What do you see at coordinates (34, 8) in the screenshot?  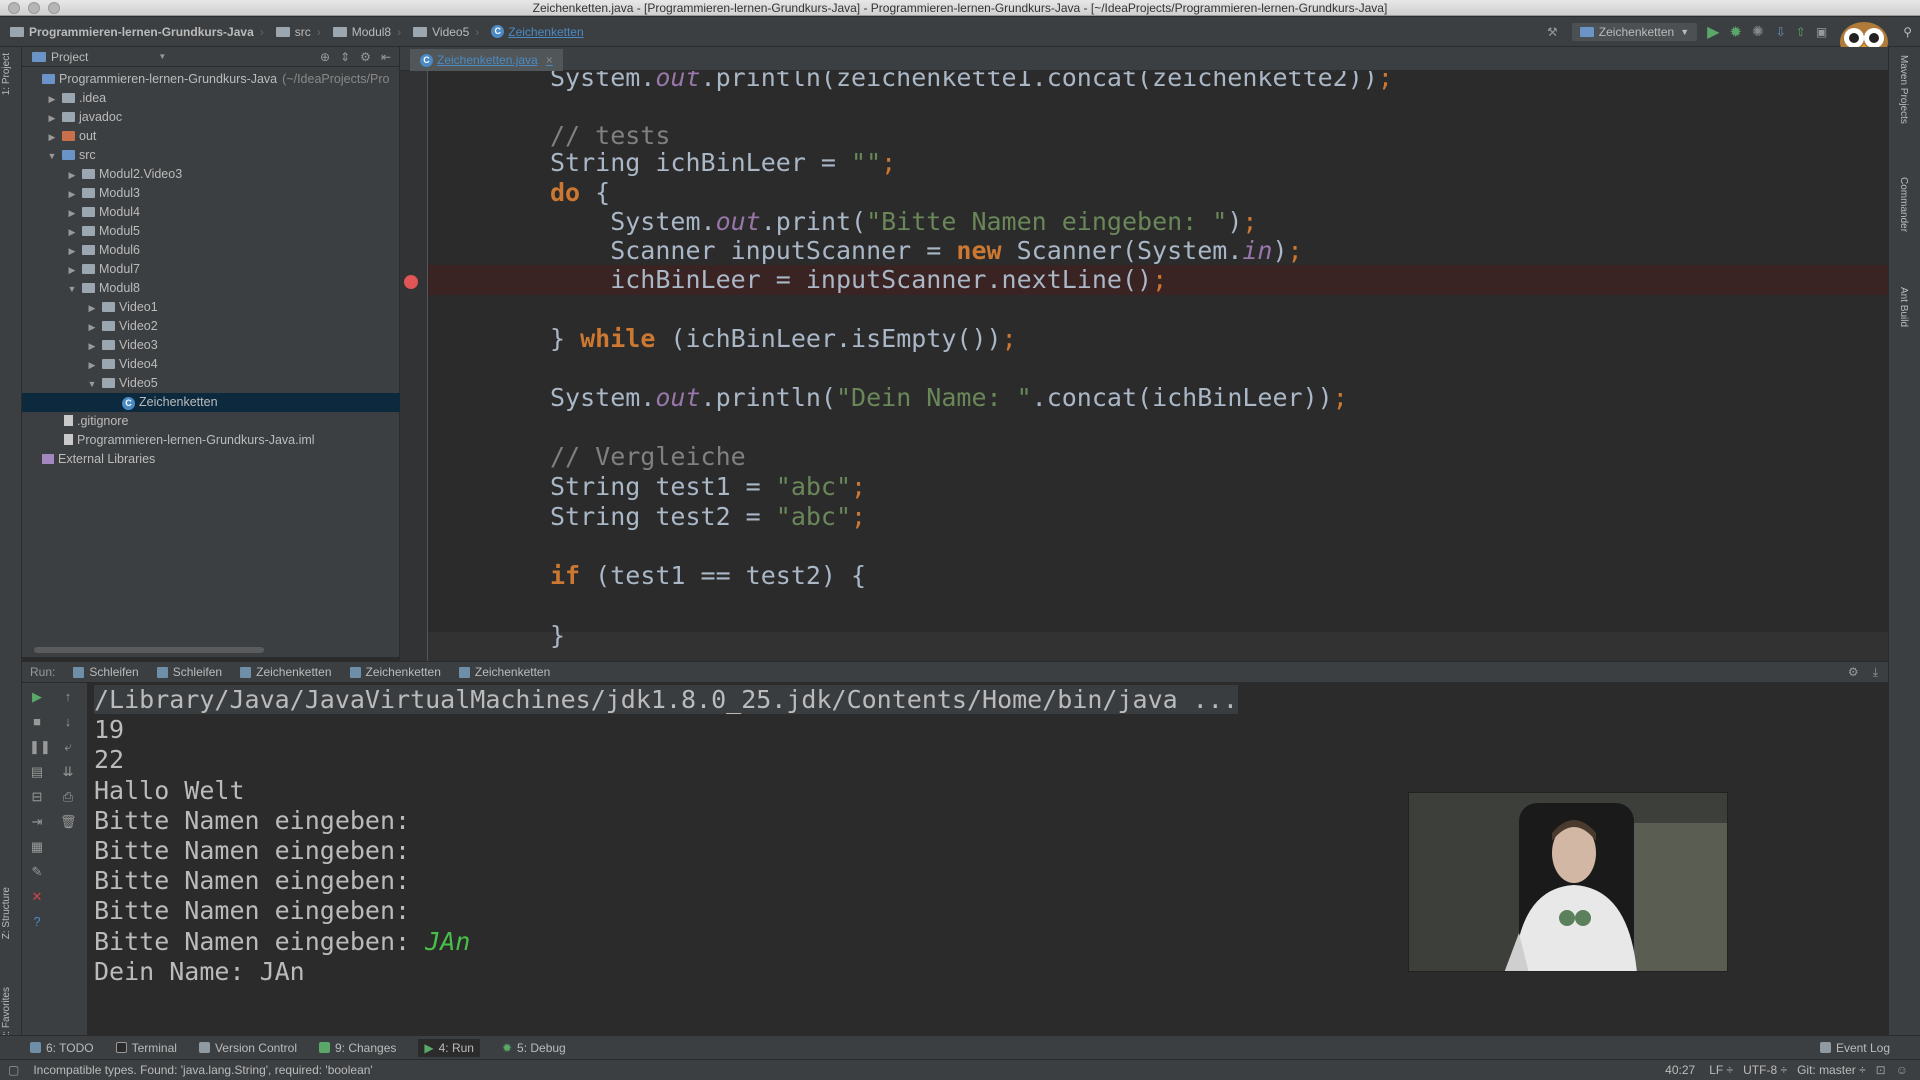 I see `minimize-window-button` at bounding box center [34, 8].